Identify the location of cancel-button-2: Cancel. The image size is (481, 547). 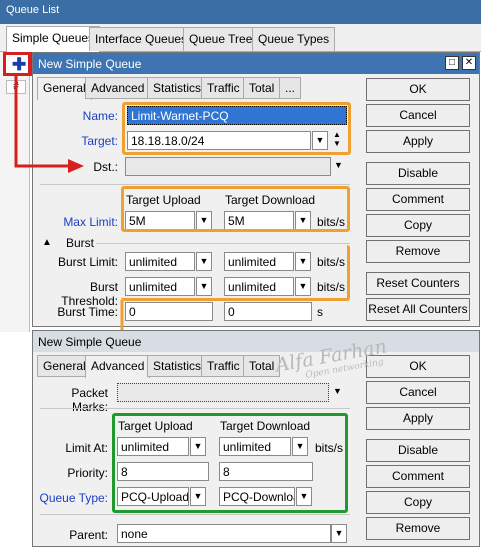
(418, 392).